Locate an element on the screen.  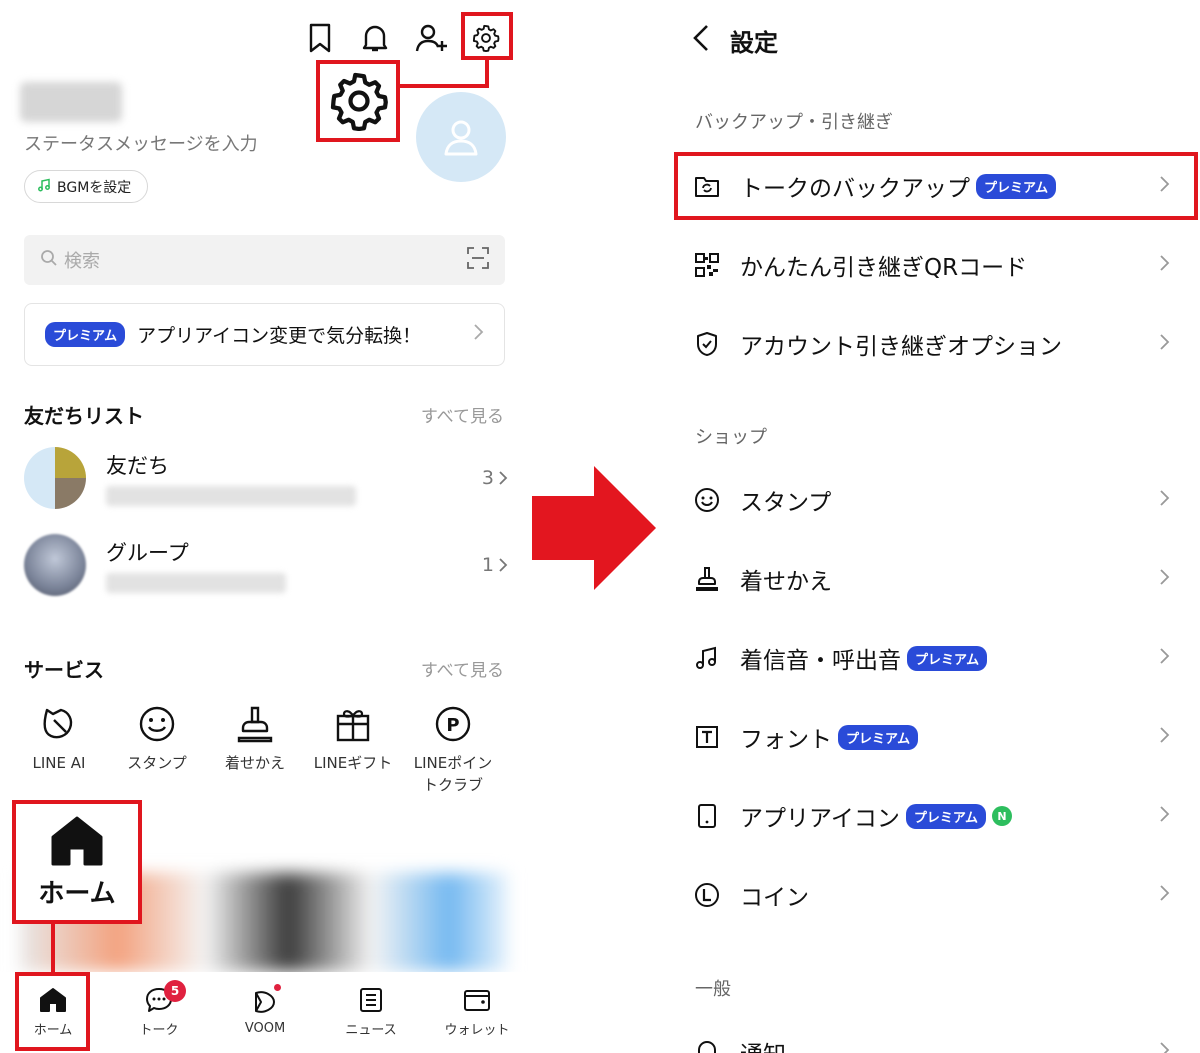
page-title: 設定 is located at coordinates (754, 42).